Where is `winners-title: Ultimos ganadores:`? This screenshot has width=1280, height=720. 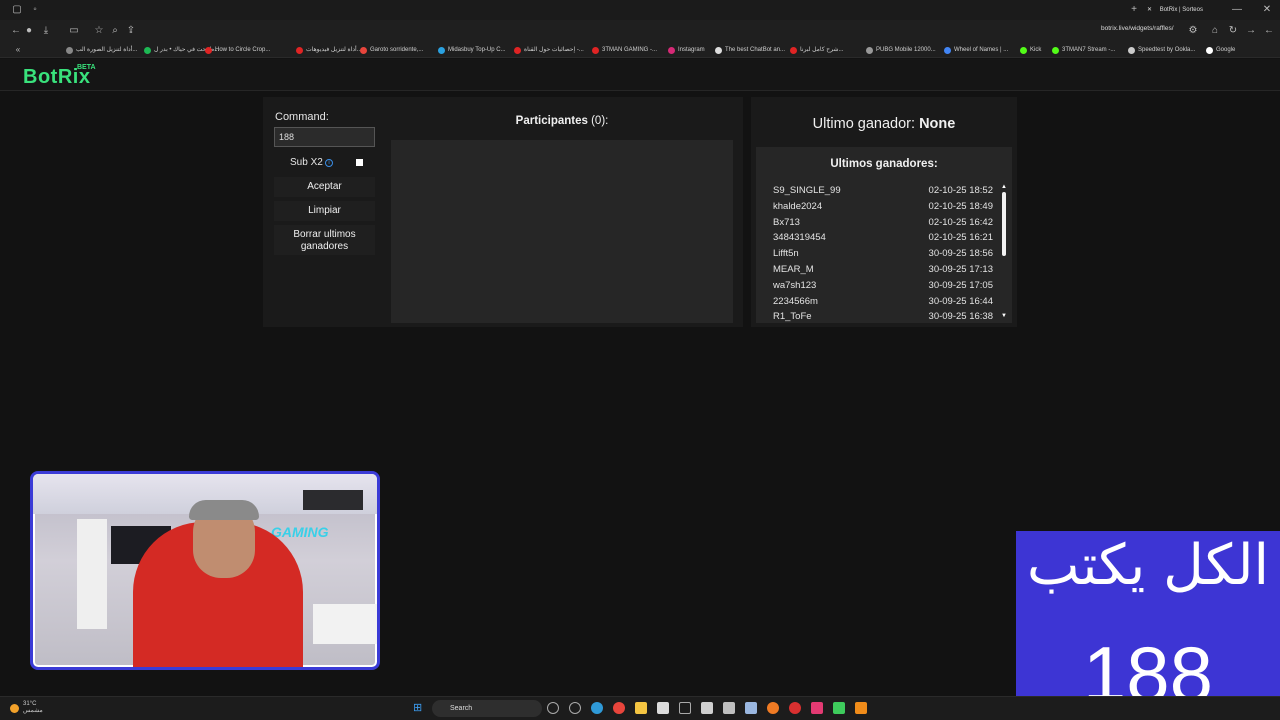 winners-title: Ultimos ganadores: is located at coordinates (884, 164).